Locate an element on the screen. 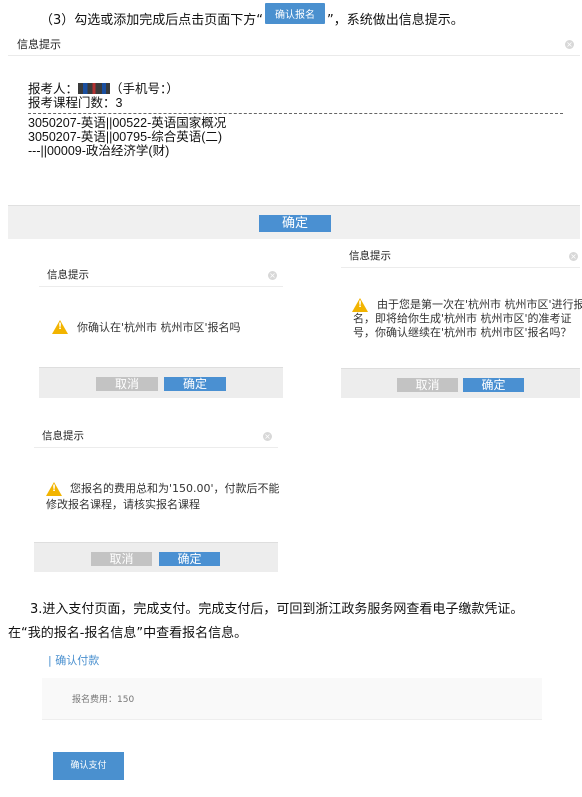 The width and height of the screenshot is (582, 797). payment-section-title: | 确认付款 is located at coordinates (74, 660).